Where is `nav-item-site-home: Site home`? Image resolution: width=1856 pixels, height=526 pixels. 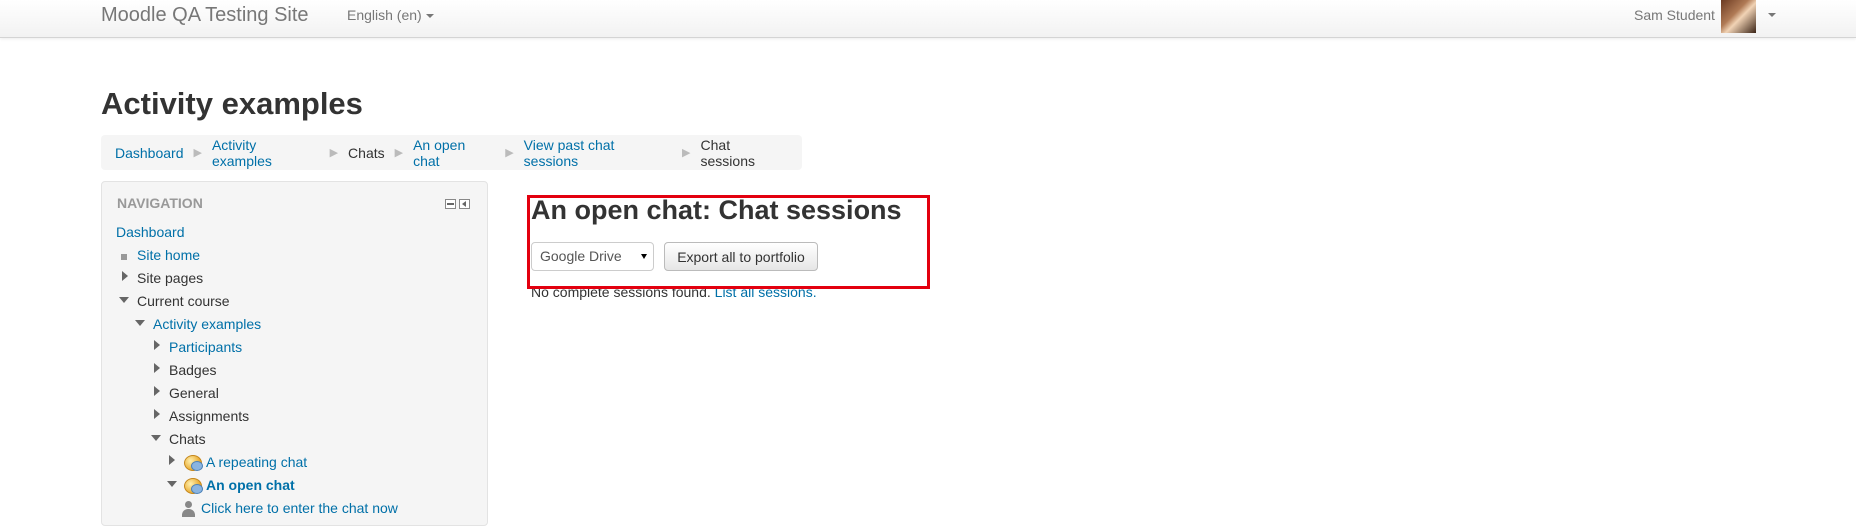
nav-item-site-home: Site home is located at coordinates (168, 255).